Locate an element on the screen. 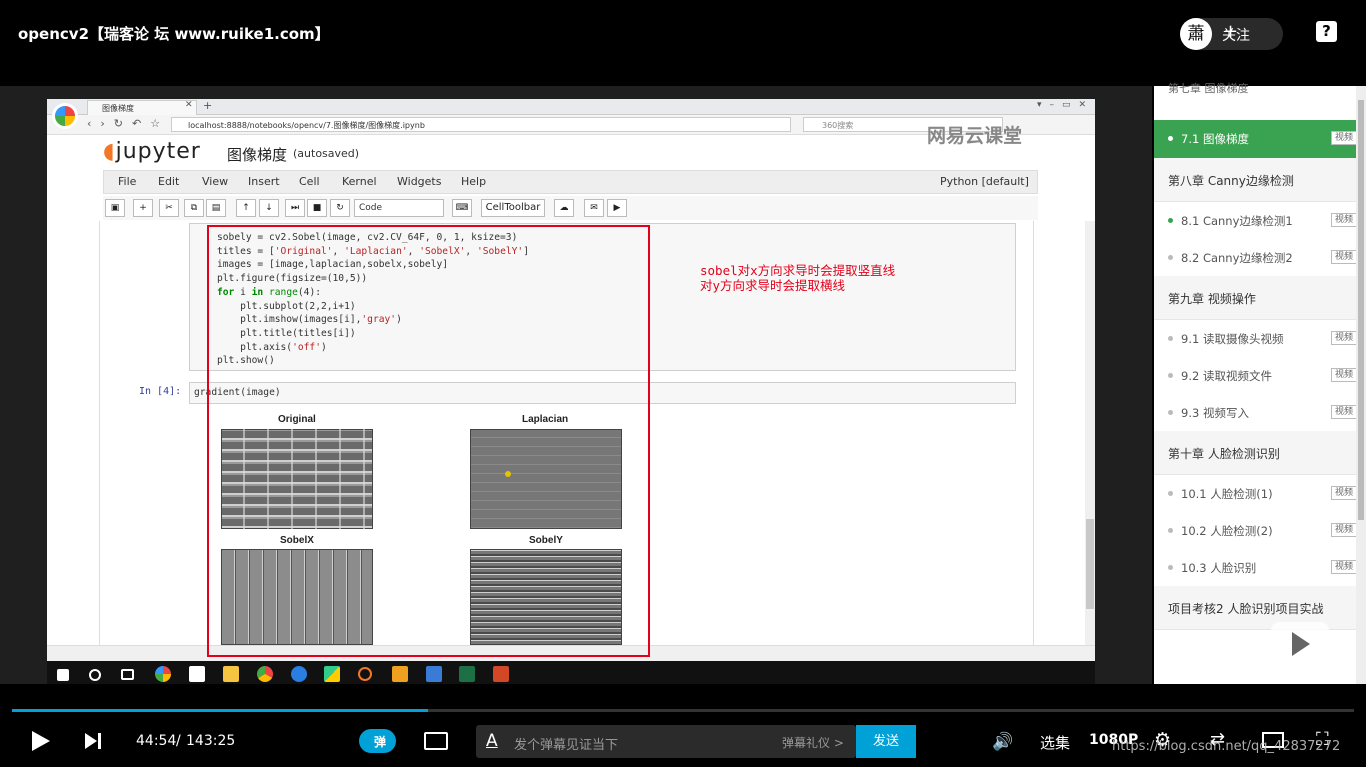 This screenshot has height=767, width=1366. danmu-etiquette-link: 弹幕礼仪 > is located at coordinates (813, 742).